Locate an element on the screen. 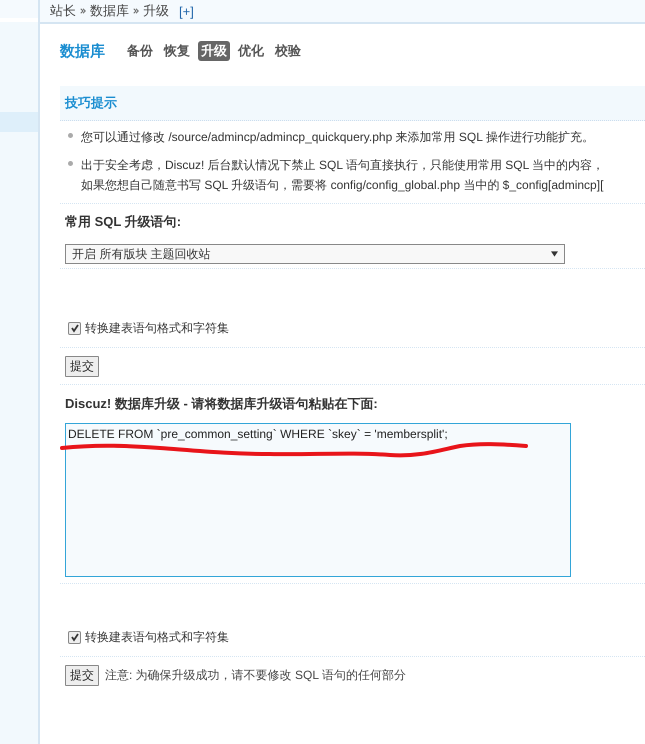 The image size is (645, 744). breadcrumb-link: 数据库 is located at coordinates (109, 11).